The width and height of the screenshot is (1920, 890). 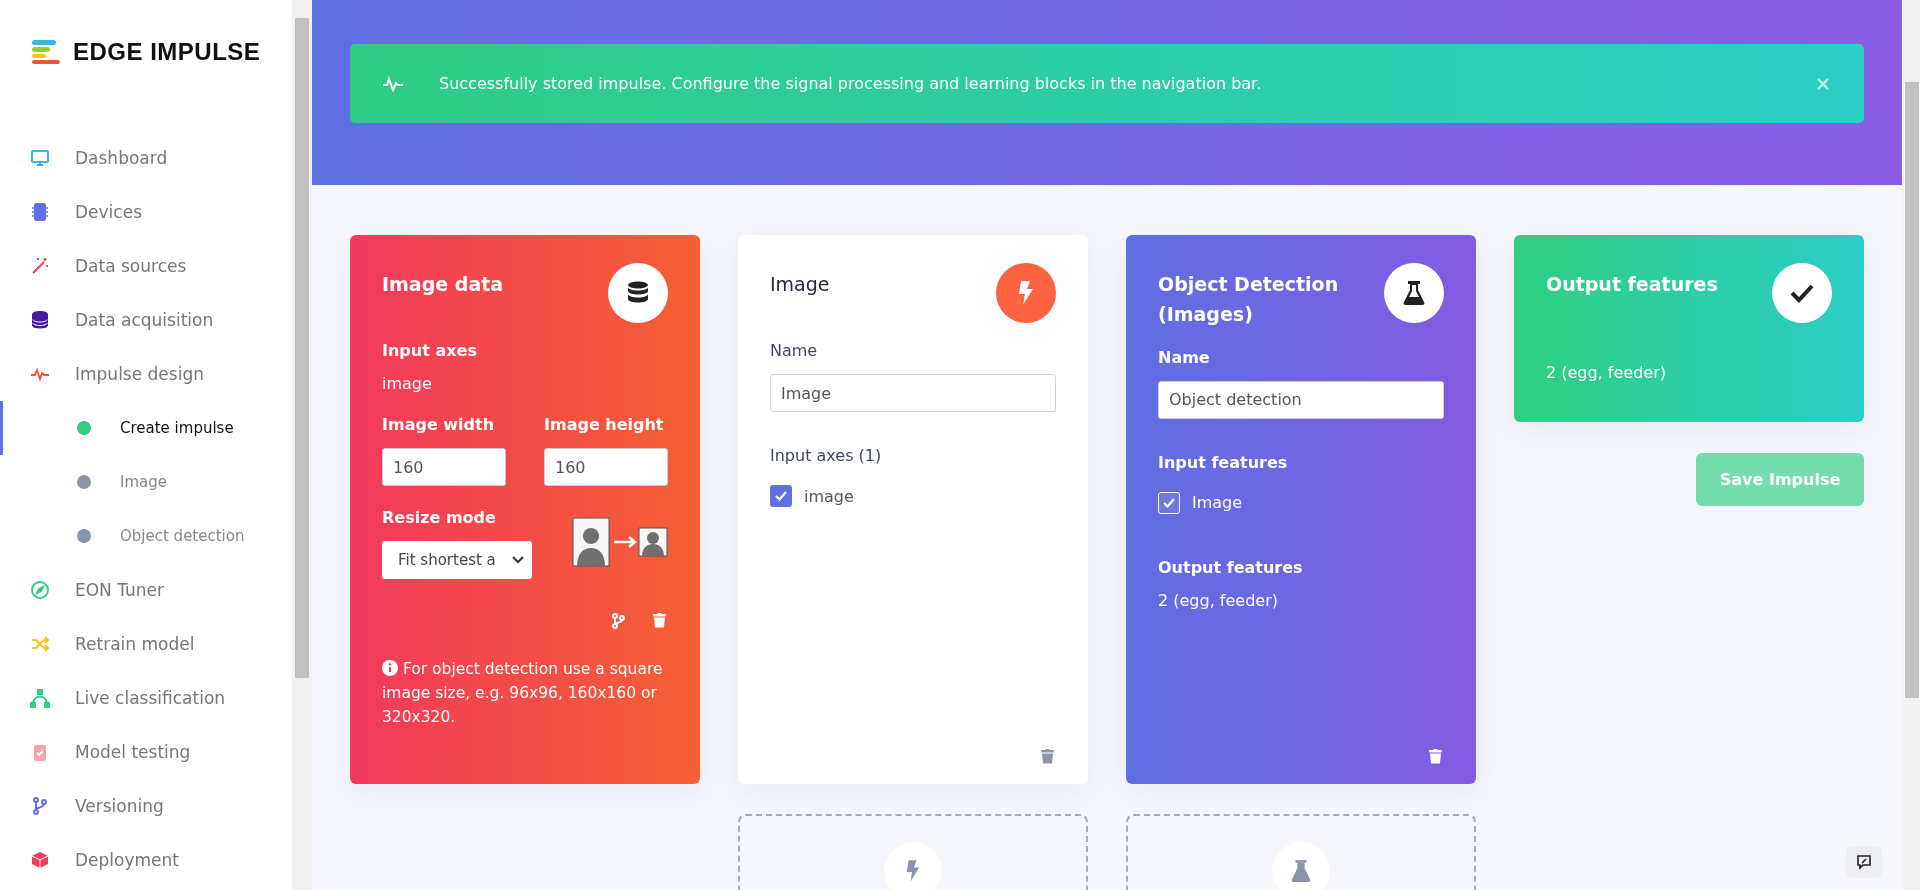 I want to click on cube-icon, so click(x=40, y=860).